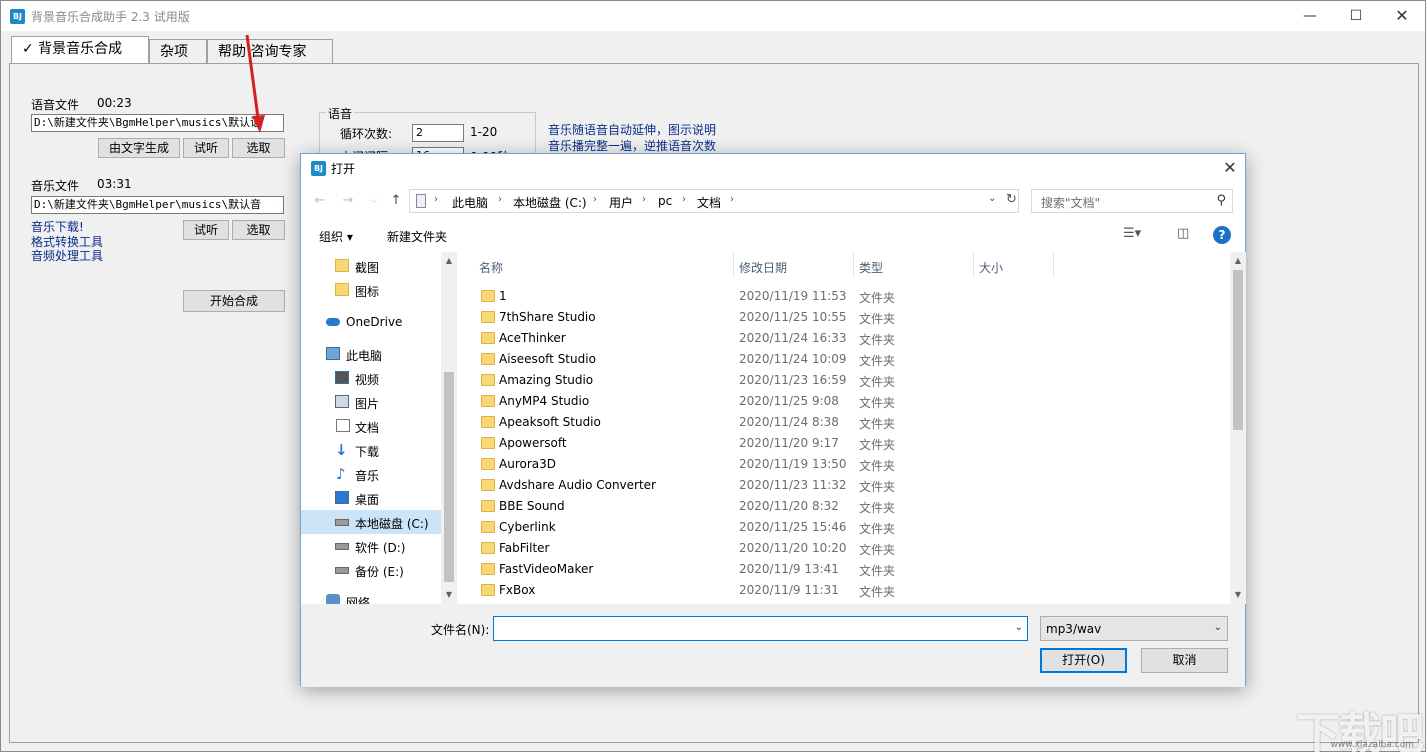 Image resolution: width=1426 pixels, height=752 pixels. Describe the element at coordinates (550, 422) in the screenshot. I see `file-name: Apeaksoft Studio` at that location.